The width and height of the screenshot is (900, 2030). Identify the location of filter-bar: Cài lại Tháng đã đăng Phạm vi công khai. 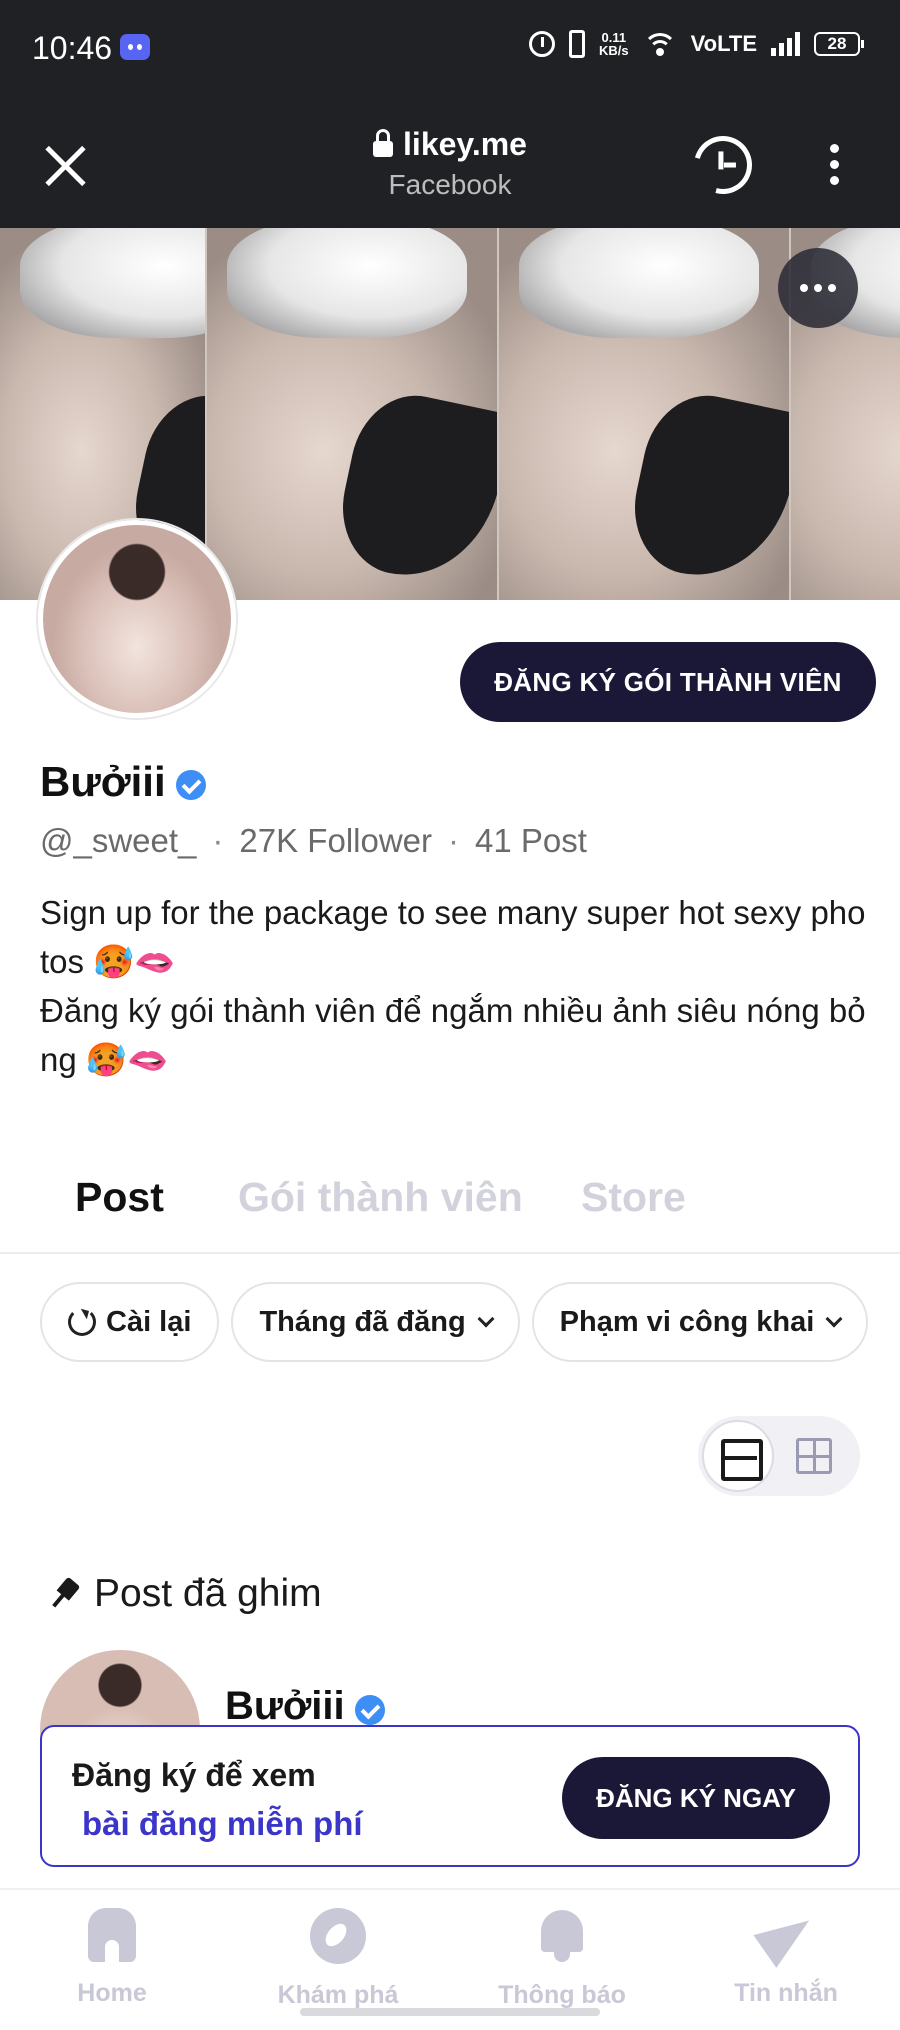
(454, 1322).